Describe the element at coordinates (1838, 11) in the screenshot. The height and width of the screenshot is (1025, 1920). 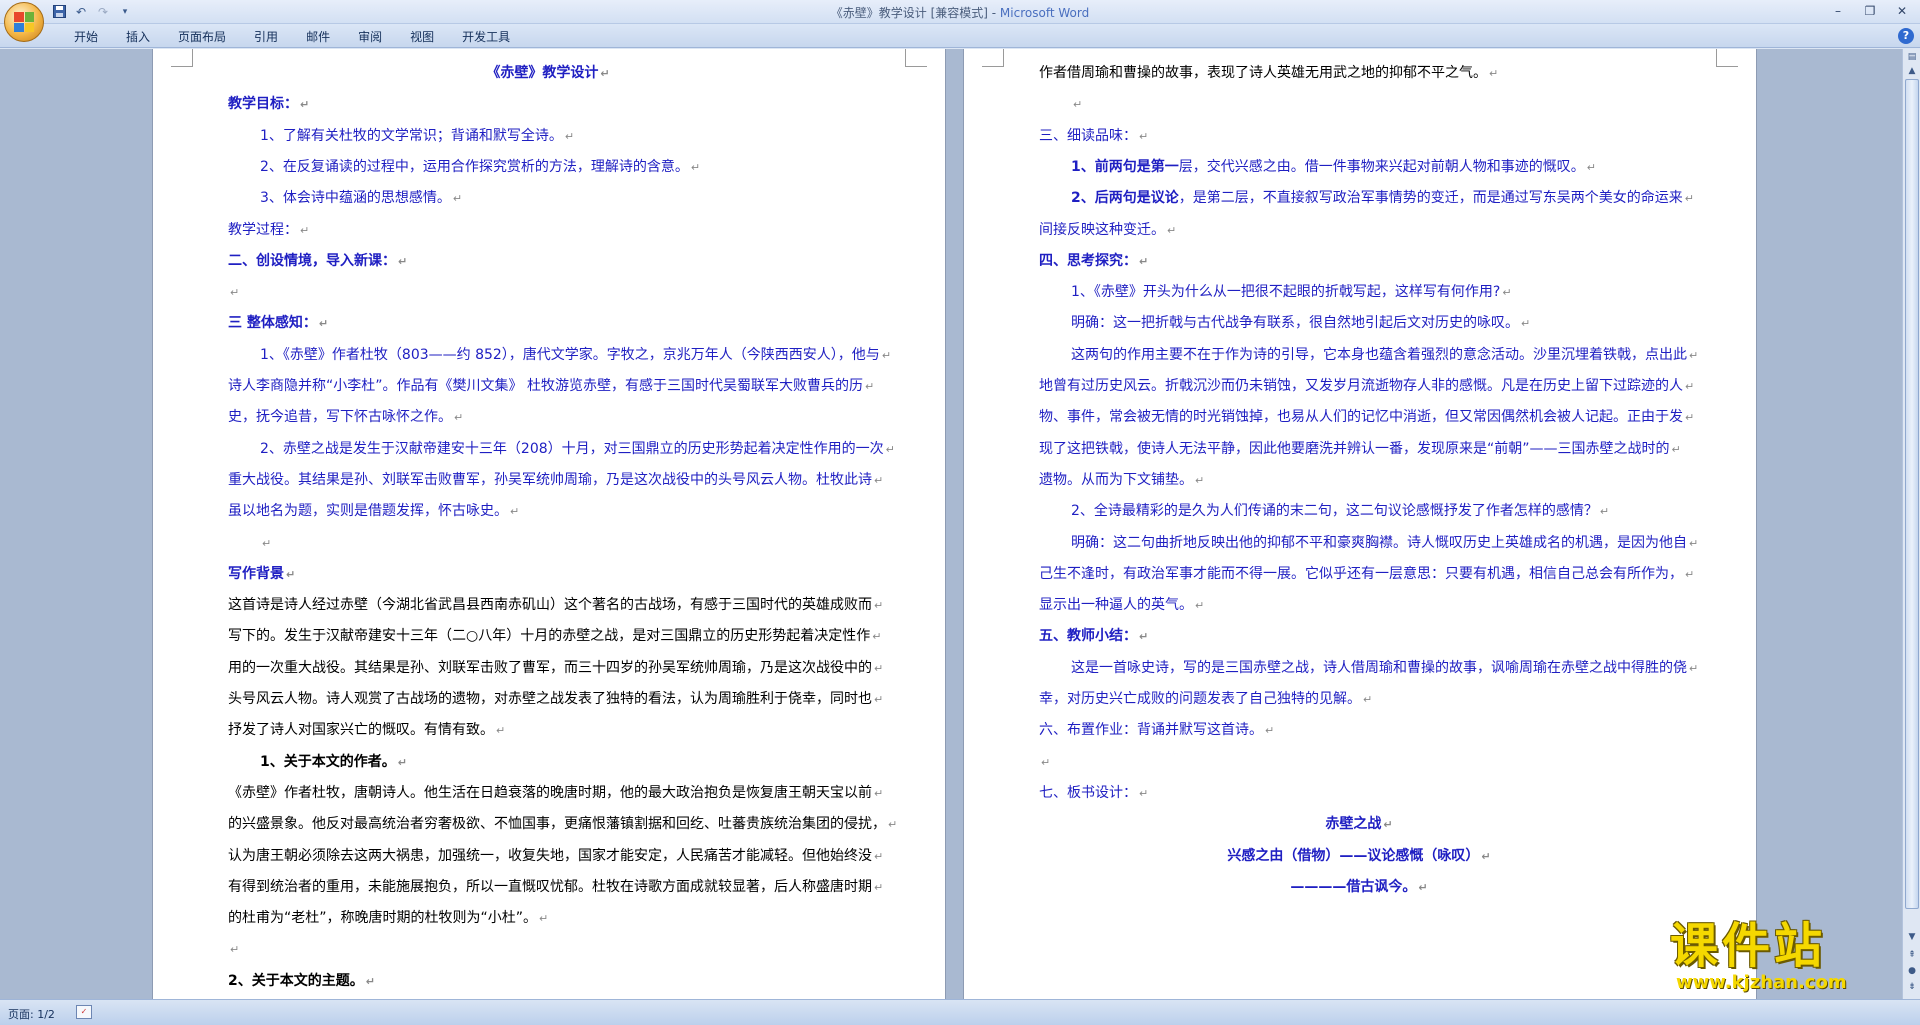
I see `minimize-icon: –` at that location.